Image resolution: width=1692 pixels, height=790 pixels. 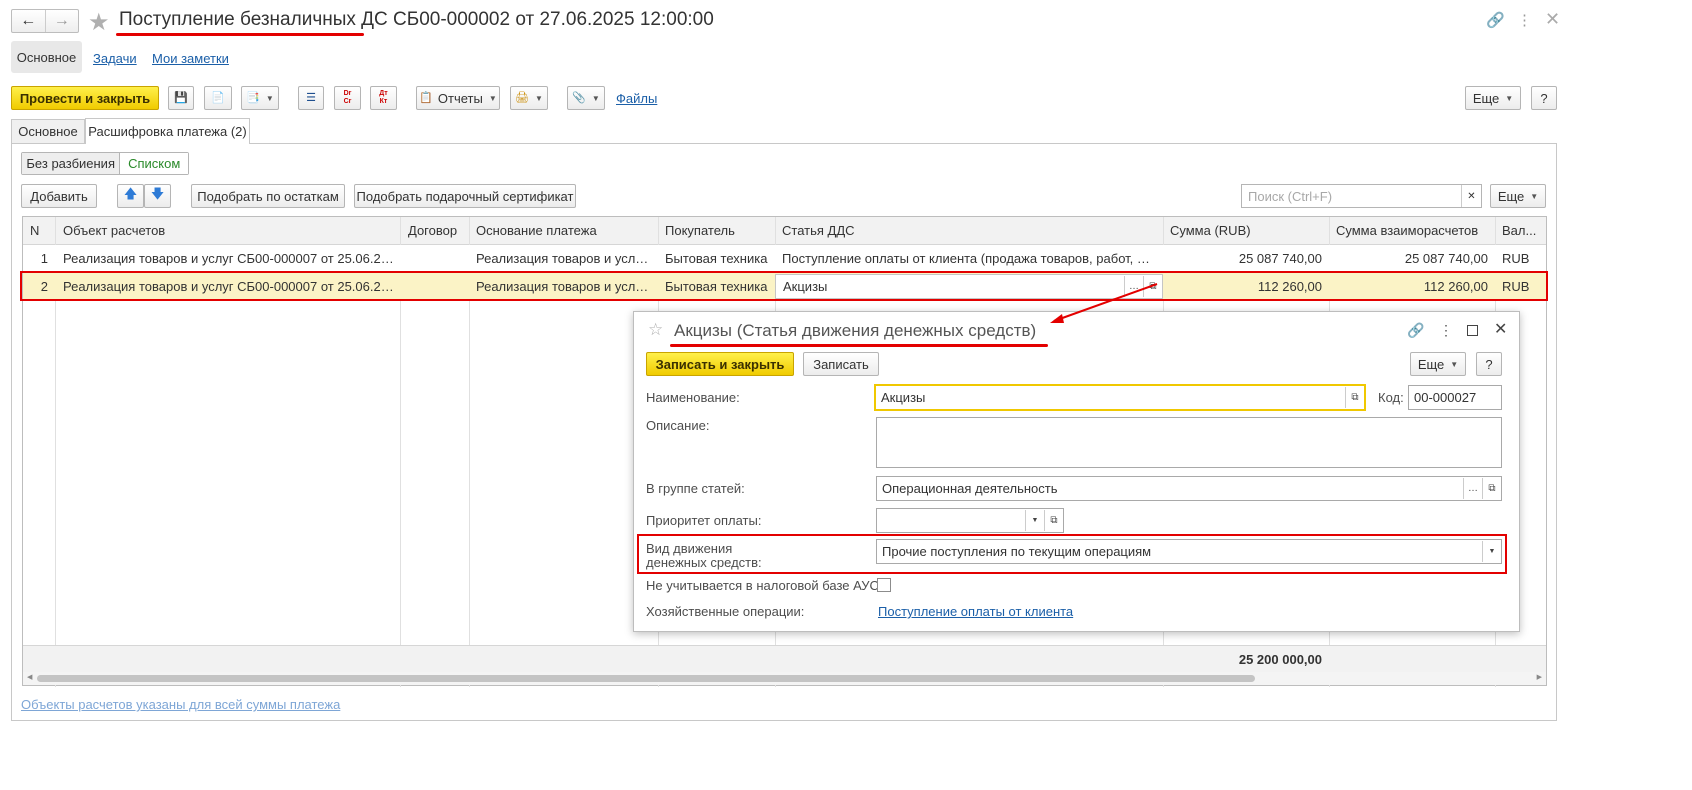 What do you see at coordinates (704, 562) in the screenshot?
I see `cf-type-label-2: денежных средств:` at bounding box center [704, 562].